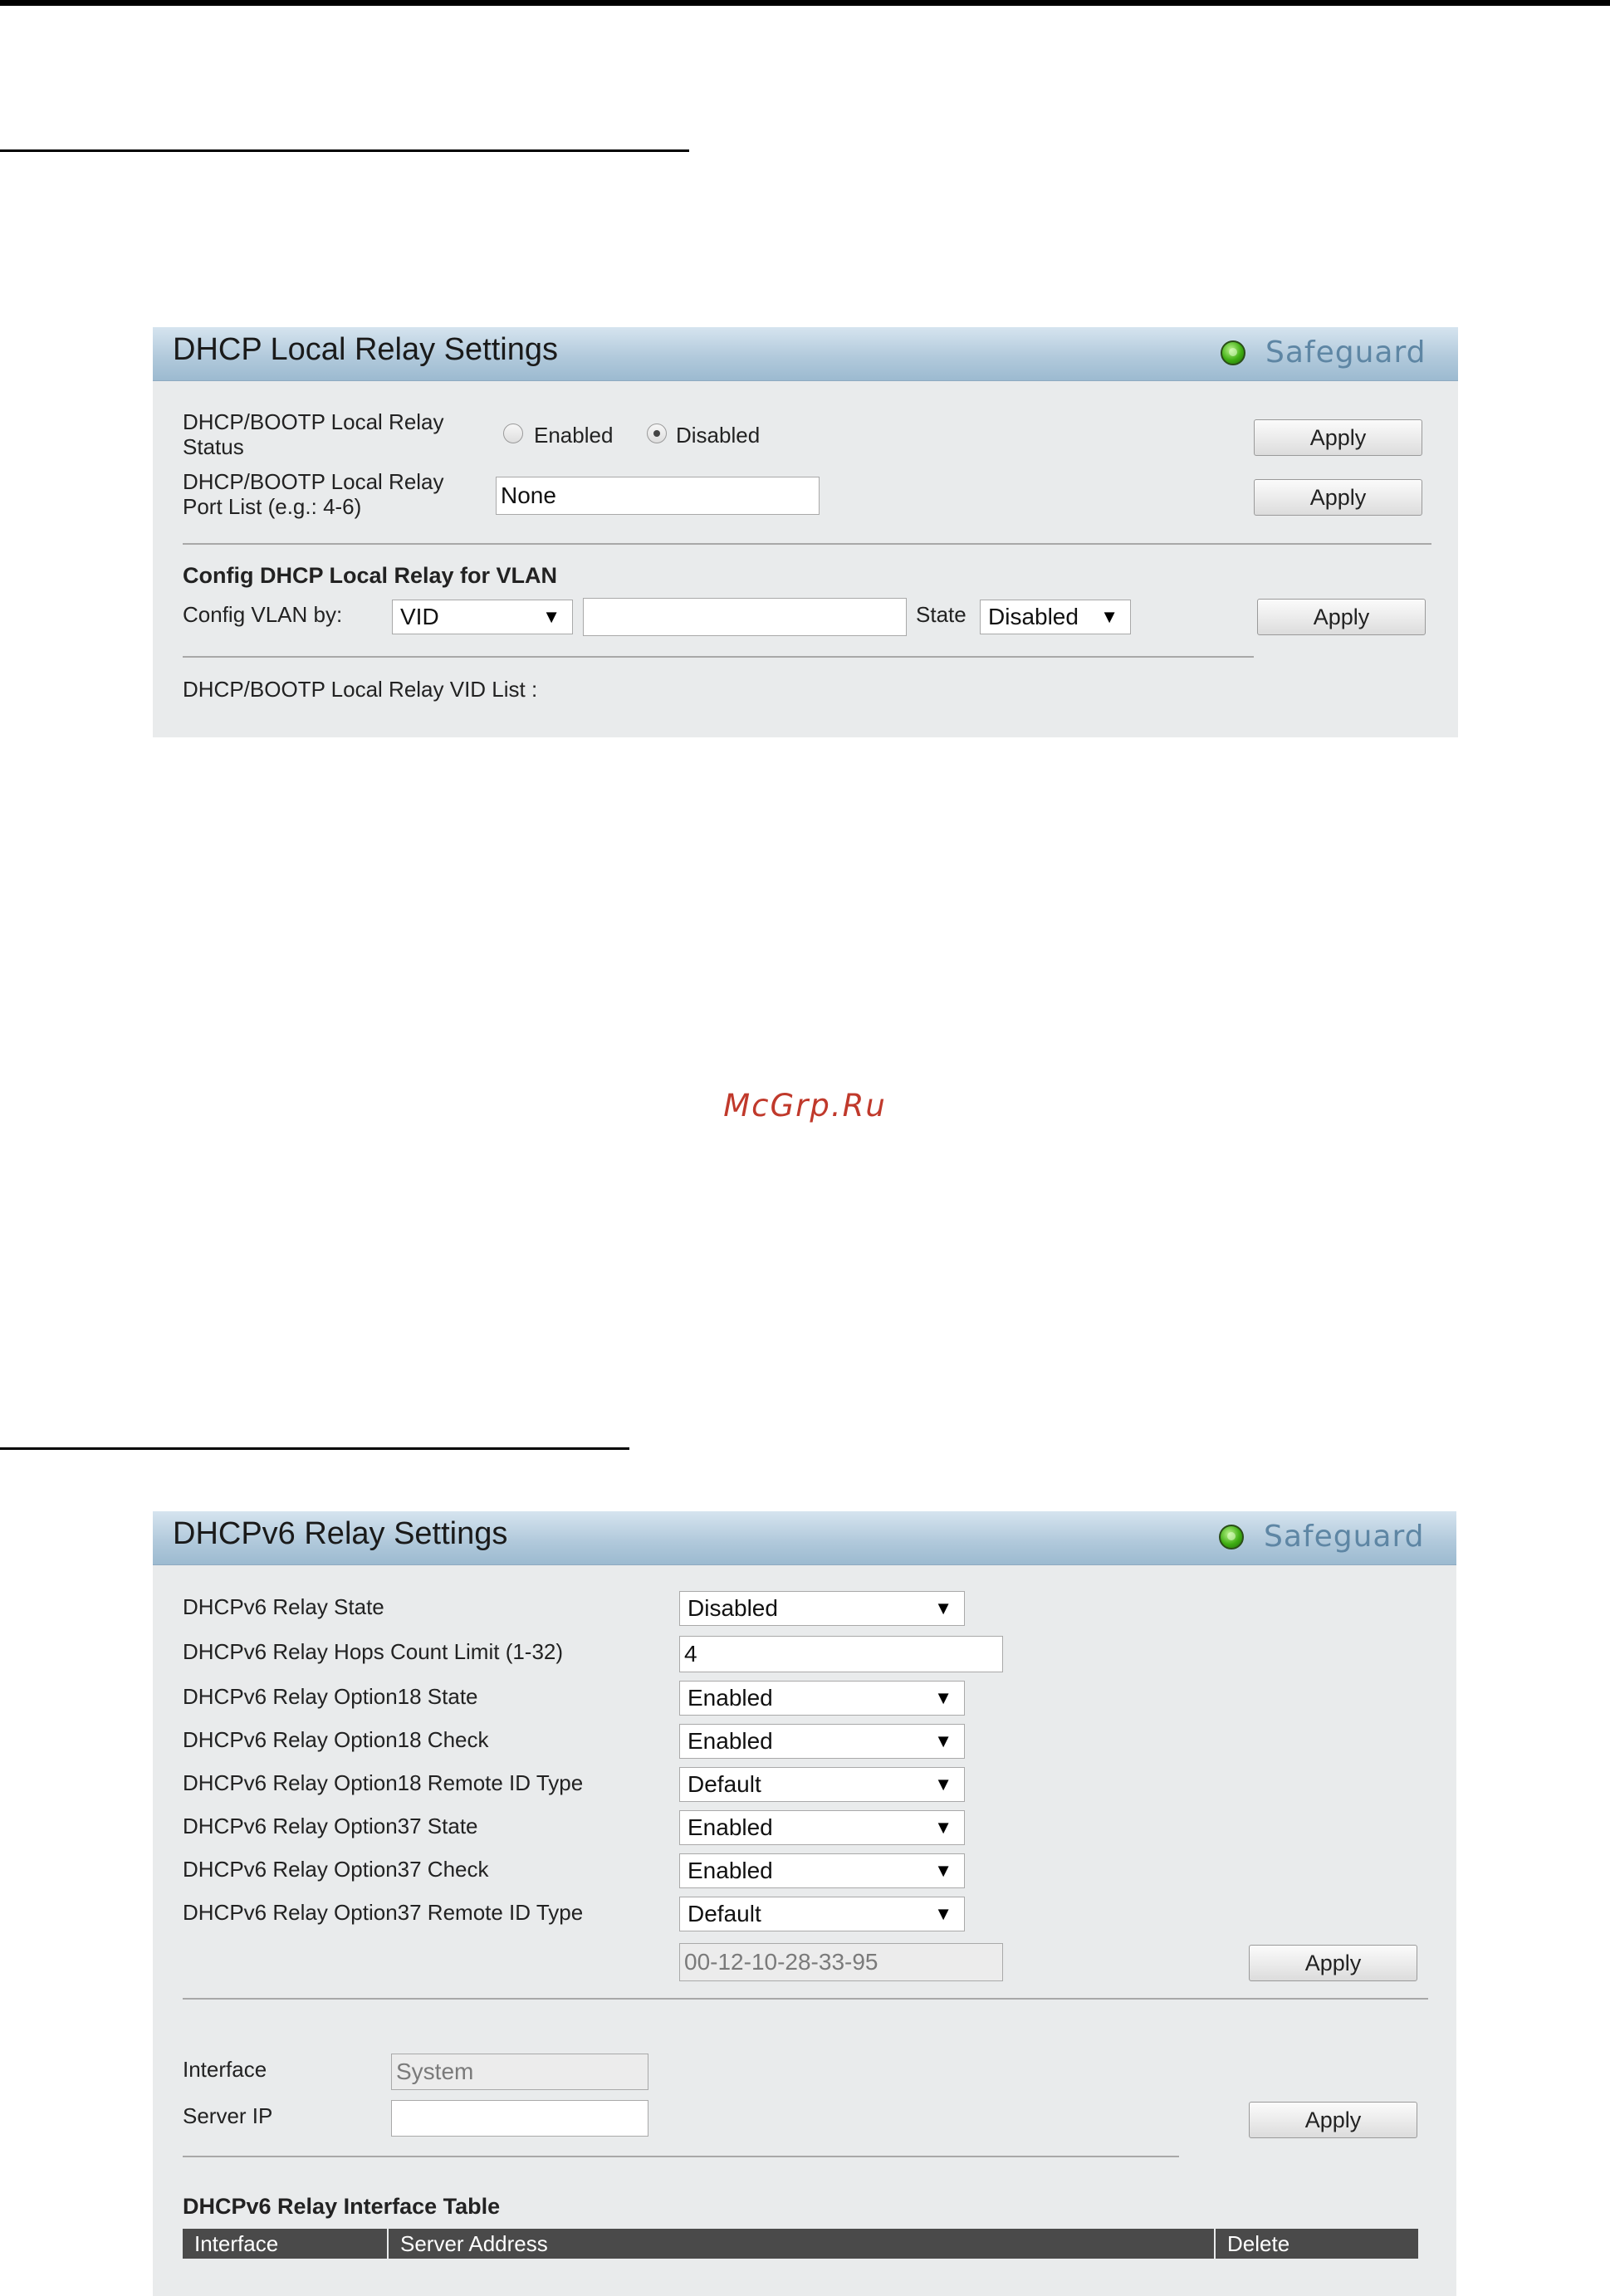 The width and height of the screenshot is (1610, 2296). Describe the element at coordinates (213, 446) in the screenshot. I see `relay-status-label-line2: Status` at that location.